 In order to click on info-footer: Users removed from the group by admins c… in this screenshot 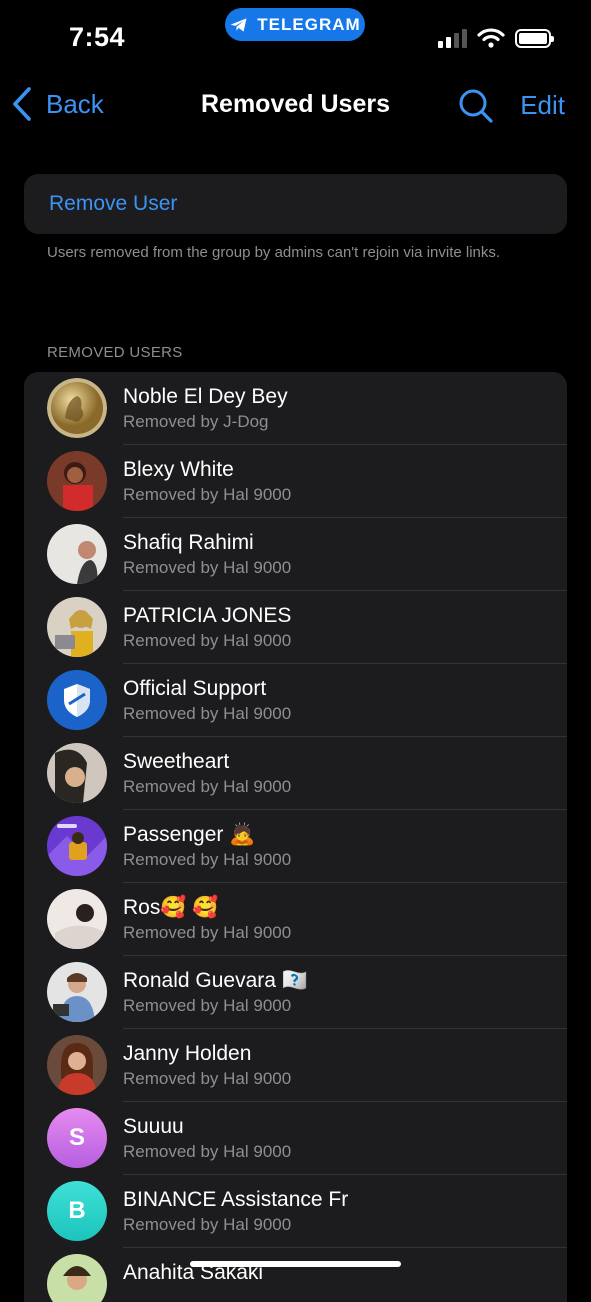, I will do `click(274, 252)`.